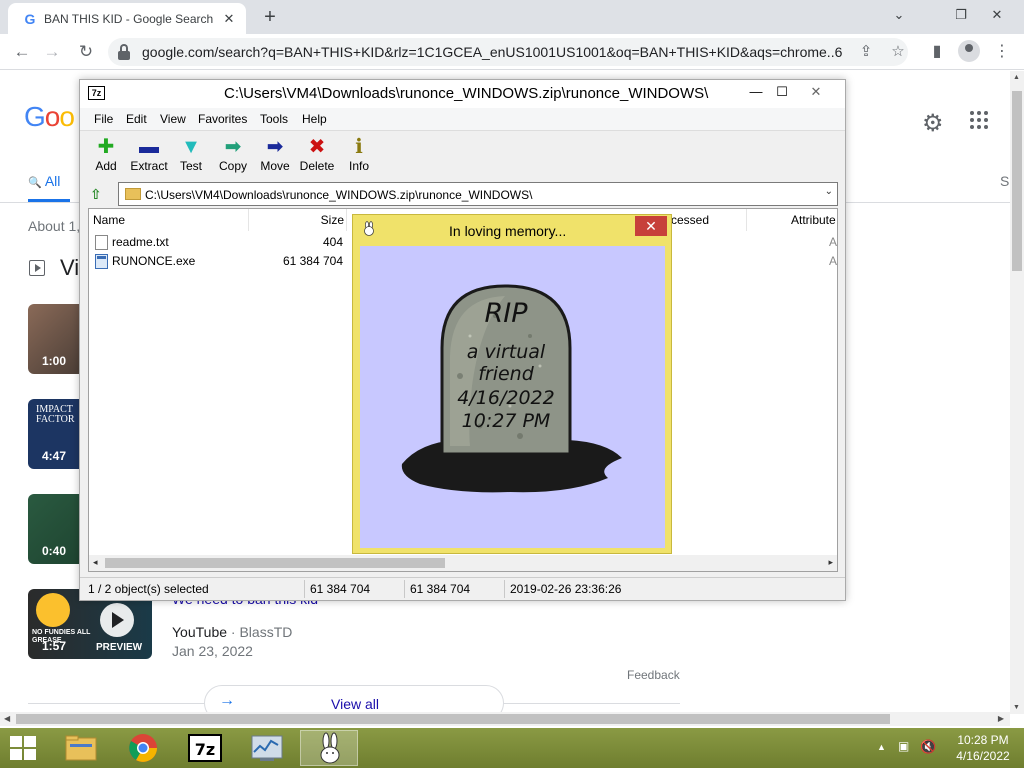  I want to click on page-vertical-scrollbar: ▲ ▼, so click(1017, 392).